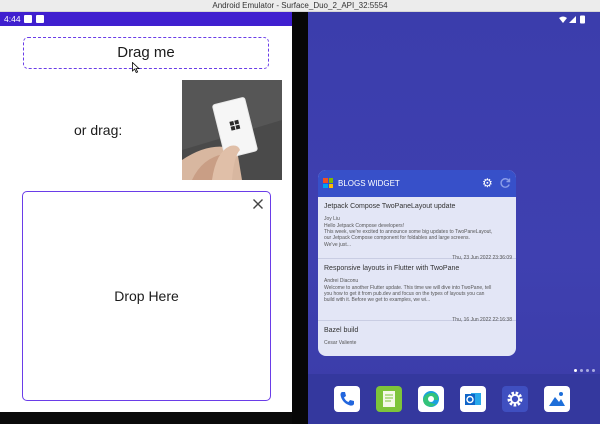 The image size is (600, 424). I want to click on status-time: 4:44, so click(12, 19).